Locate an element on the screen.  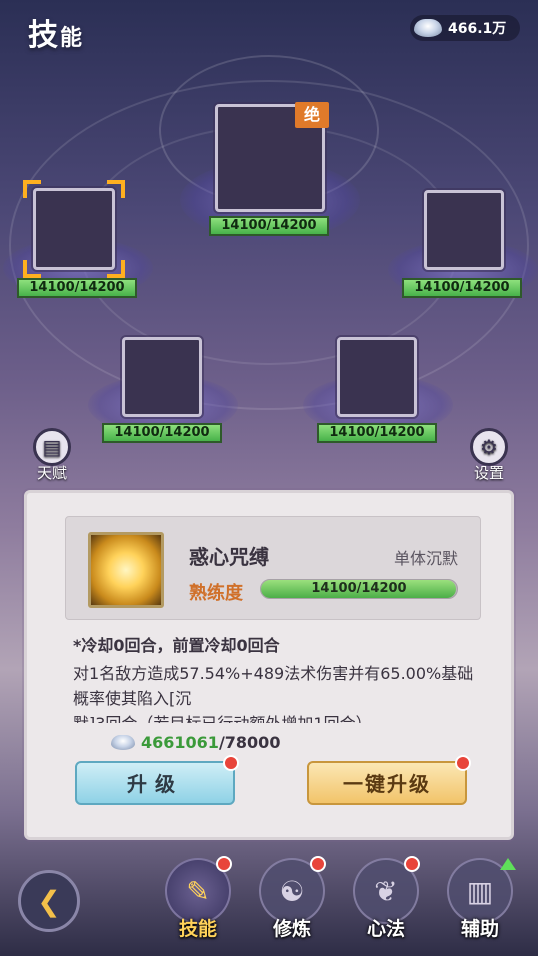
proficiency-label: 熟练度 is located at coordinates (216, 593).